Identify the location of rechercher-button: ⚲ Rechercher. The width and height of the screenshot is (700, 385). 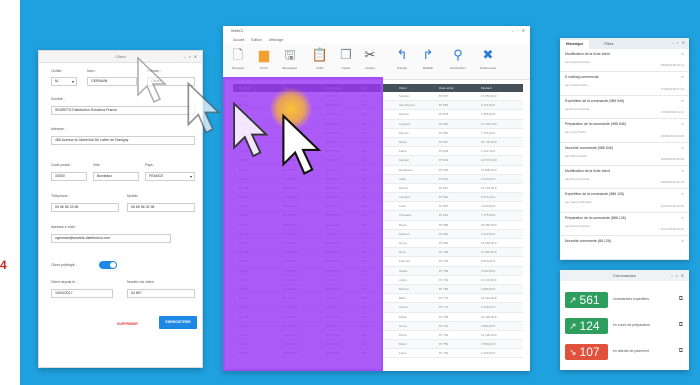
(458, 58).